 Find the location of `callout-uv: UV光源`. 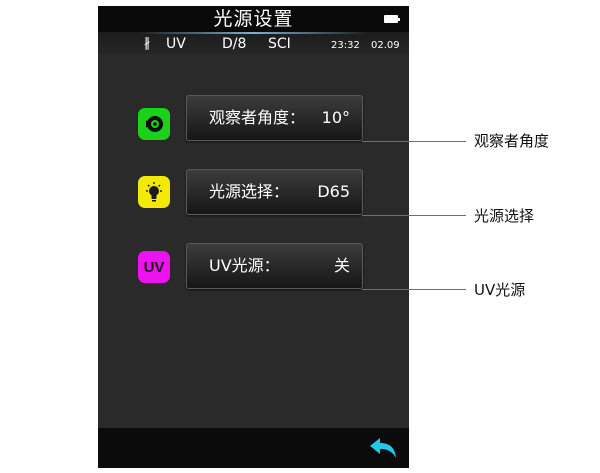

callout-uv: UV光源 is located at coordinates (500, 290).